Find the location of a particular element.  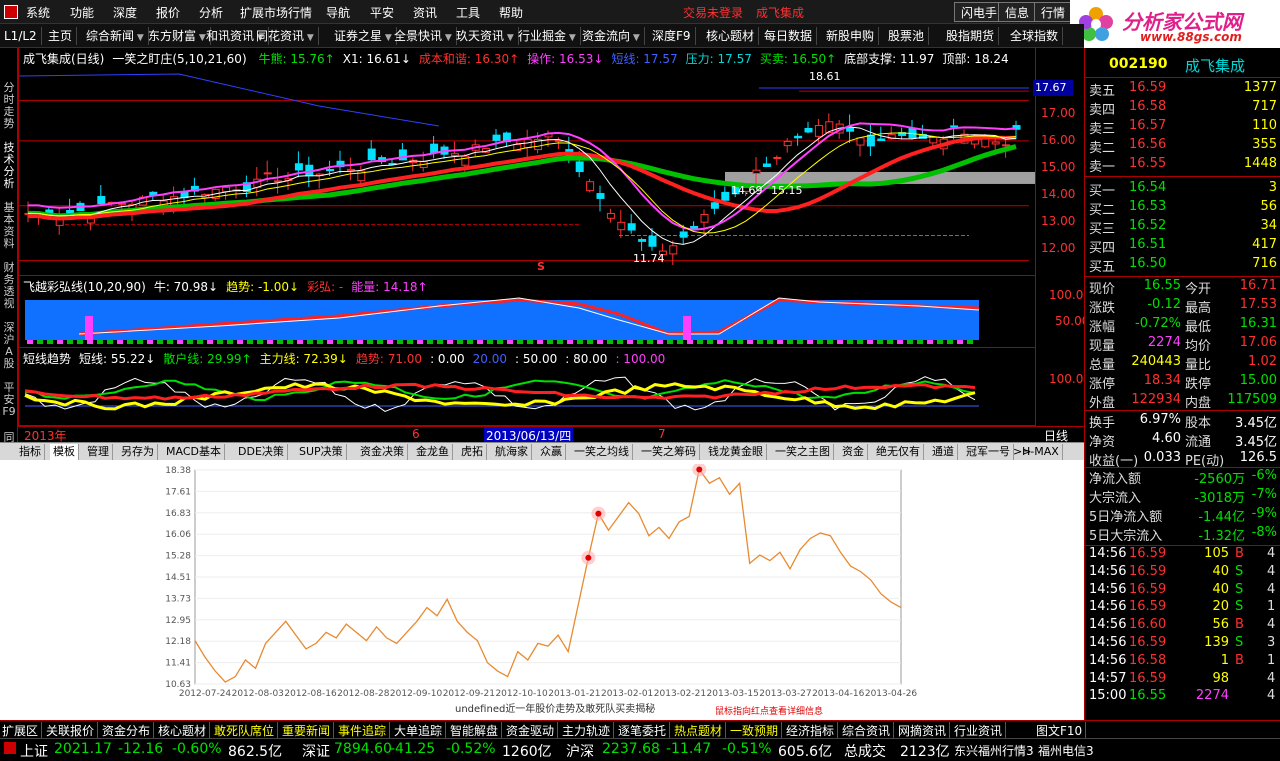

network-name: 福州电信3 is located at coordinates (1066, 750).